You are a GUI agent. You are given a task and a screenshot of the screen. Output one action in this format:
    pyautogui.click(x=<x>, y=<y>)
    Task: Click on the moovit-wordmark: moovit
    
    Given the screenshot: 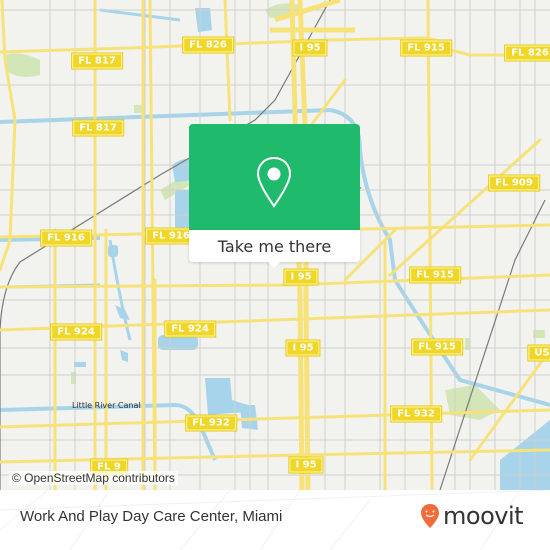 What is the action you would take?
    pyautogui.click(x=483, y=516)
    